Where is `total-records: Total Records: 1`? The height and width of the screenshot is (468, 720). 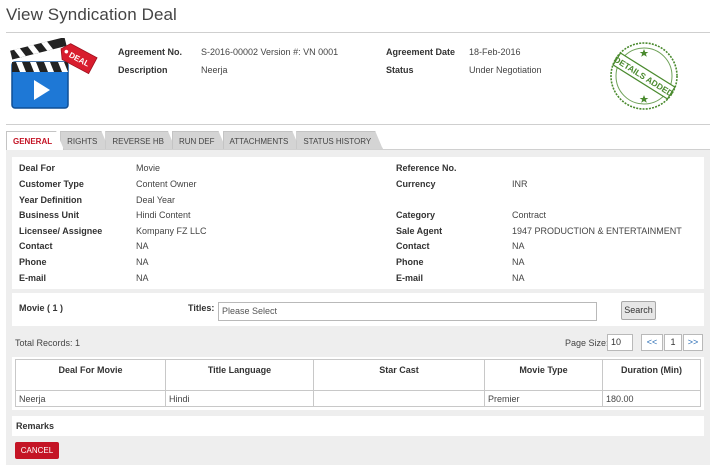
total-records: Total Records: 1 is located at coordinates (48, 343).